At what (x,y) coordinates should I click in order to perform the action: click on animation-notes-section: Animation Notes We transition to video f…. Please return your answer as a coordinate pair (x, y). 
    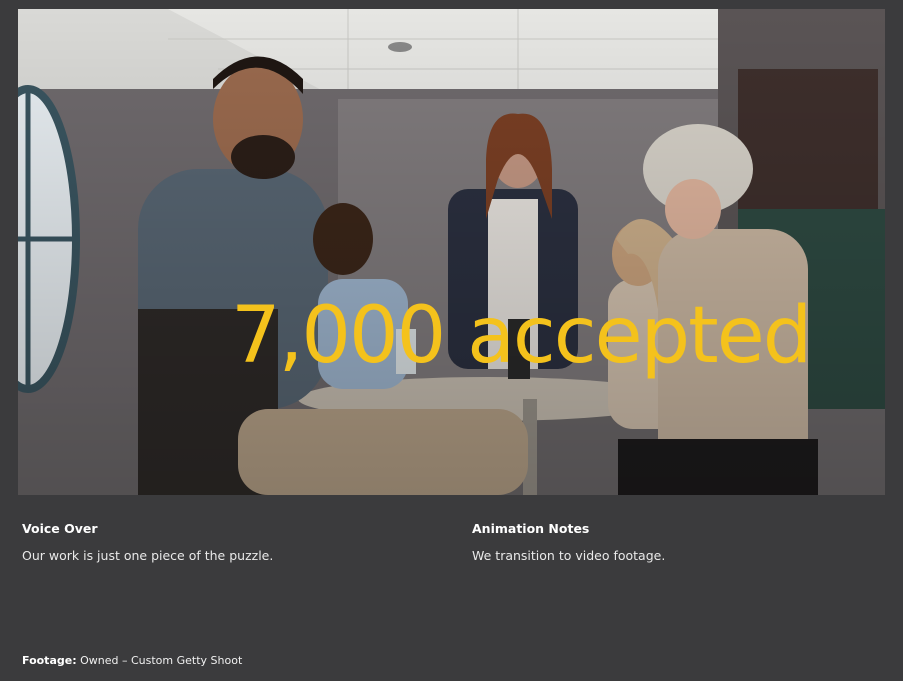
    Looking at the image, I should click on (682, 542).